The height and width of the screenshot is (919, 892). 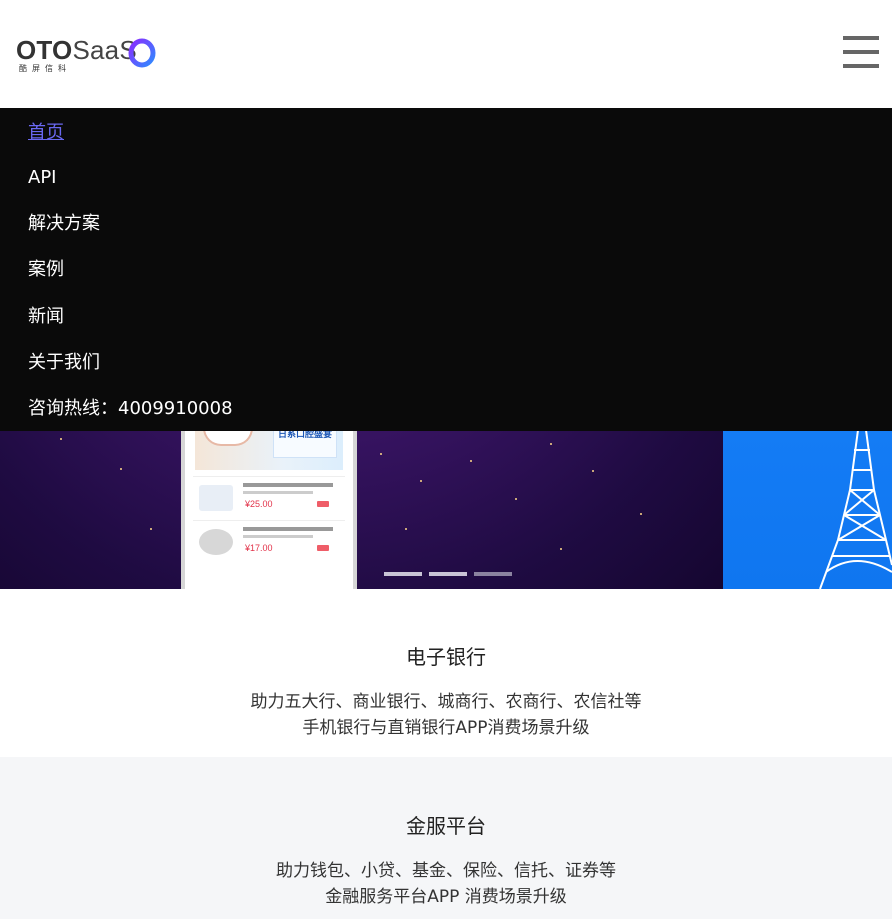 I want to click on product-price: ¥25.00, so click(x=259, y=504).